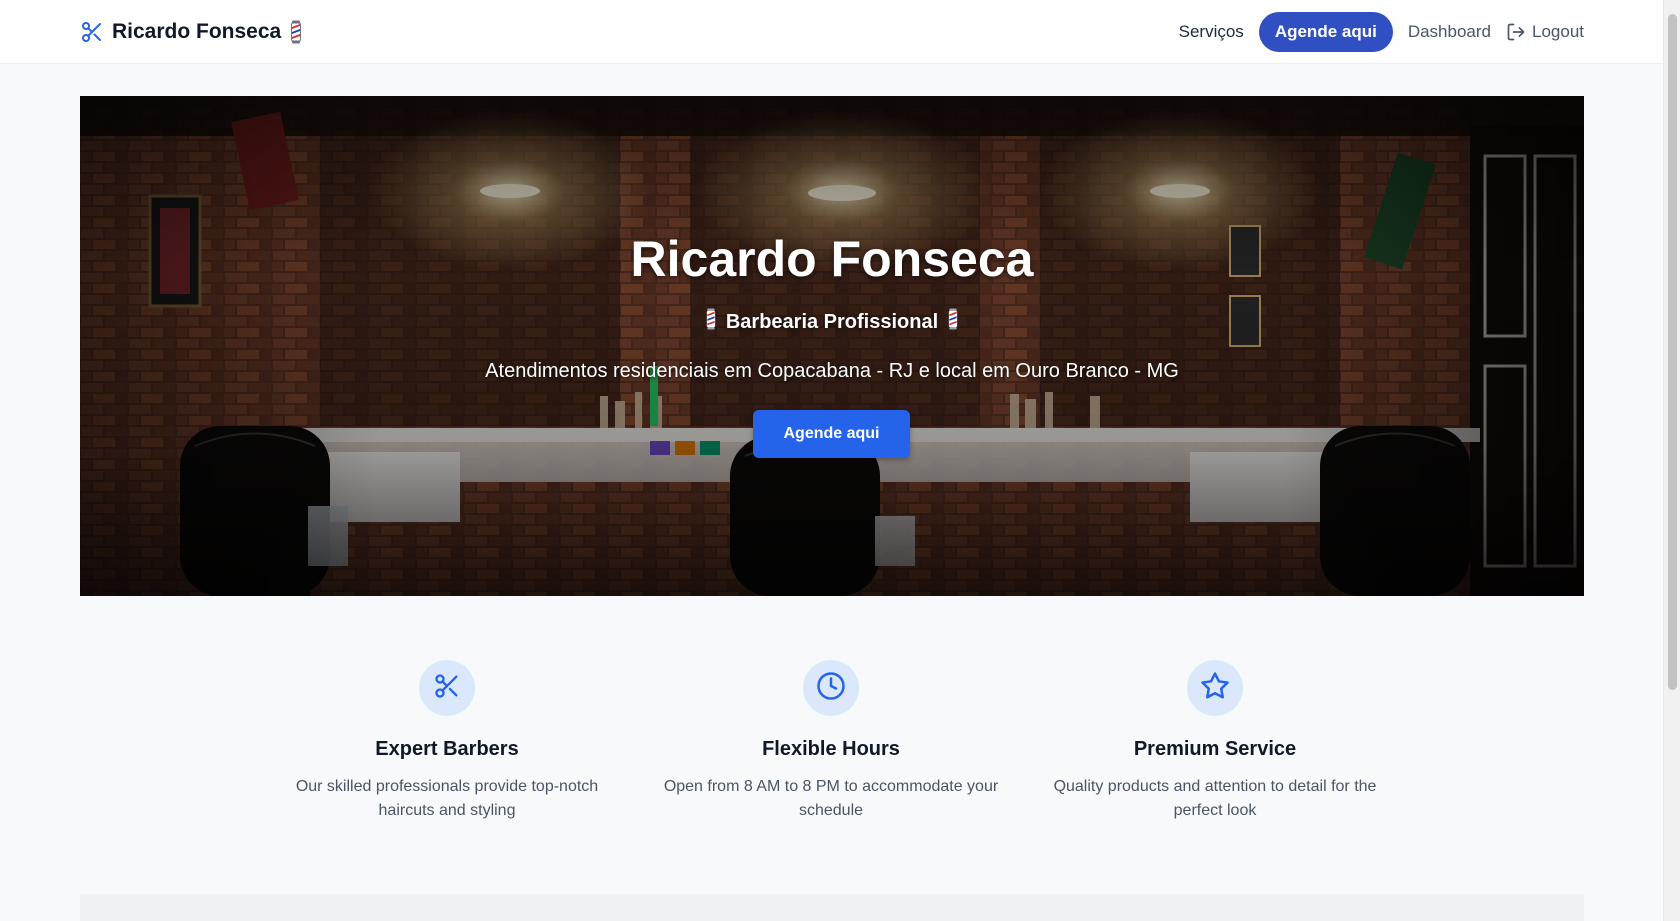  I want to click on feature-title: Premium Service, so click(1215, 749).